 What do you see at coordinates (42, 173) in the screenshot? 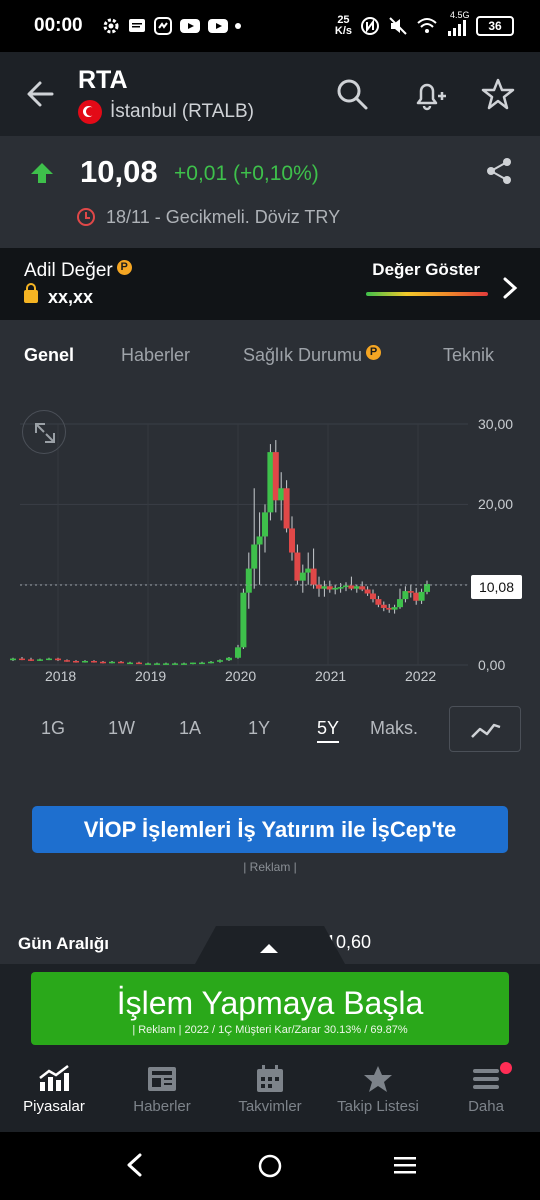
I see `up-arrow-icon` at bounding box center [42, 173].